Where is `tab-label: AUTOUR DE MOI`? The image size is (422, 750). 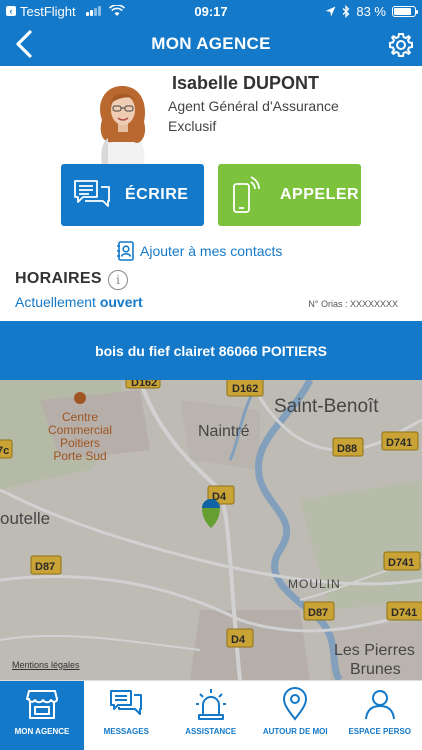
tab-label: AUTOUR DE MOI is located at coordinates (295, 731).